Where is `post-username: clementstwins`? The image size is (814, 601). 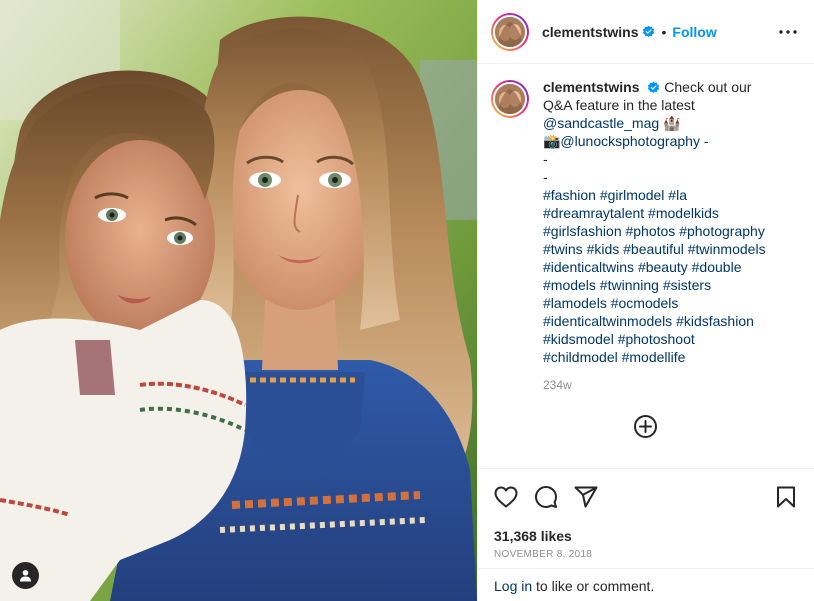 post-username: clementstwins is located at coordinates (590, 32).